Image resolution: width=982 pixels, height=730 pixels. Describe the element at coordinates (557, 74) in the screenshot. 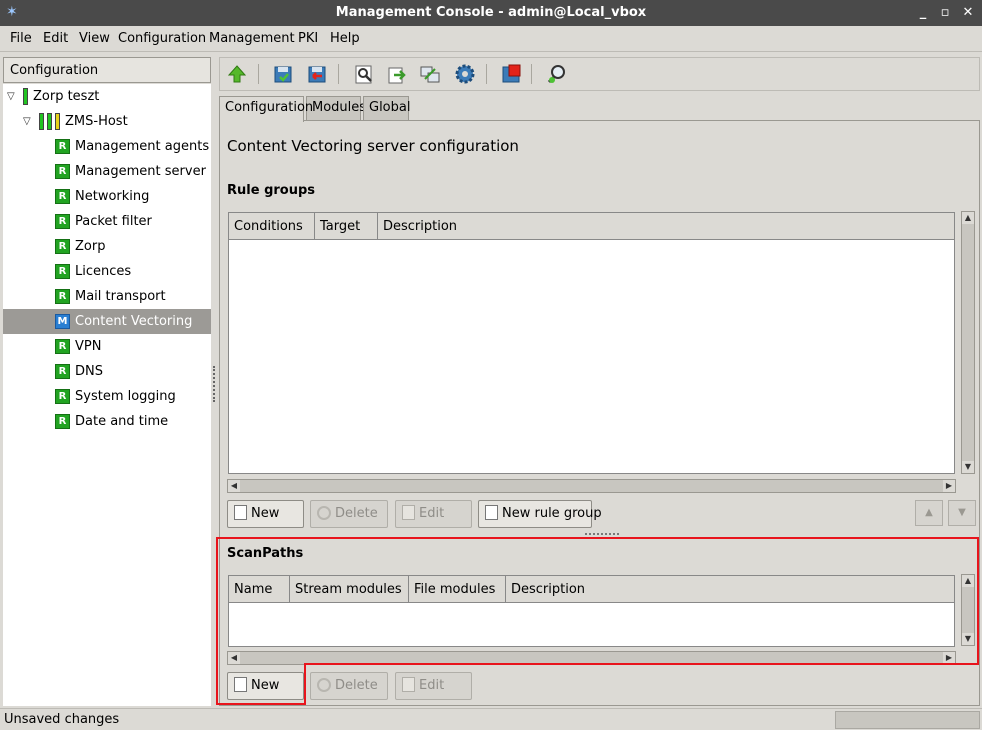

I see `search-key-icon` at that location.